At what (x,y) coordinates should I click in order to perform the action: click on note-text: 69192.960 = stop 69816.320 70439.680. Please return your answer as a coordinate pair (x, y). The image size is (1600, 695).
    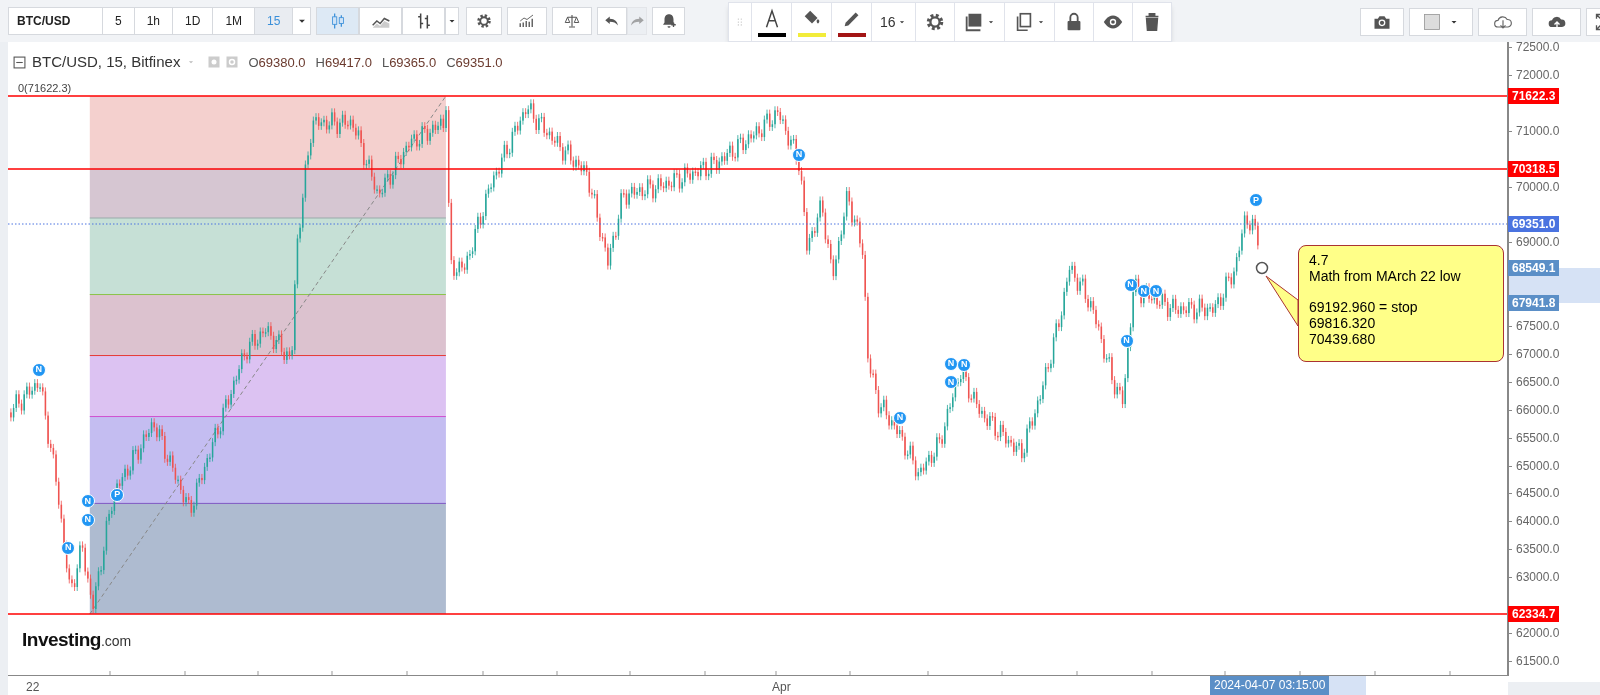
    Looking at the image, I should click on (1364, 323).